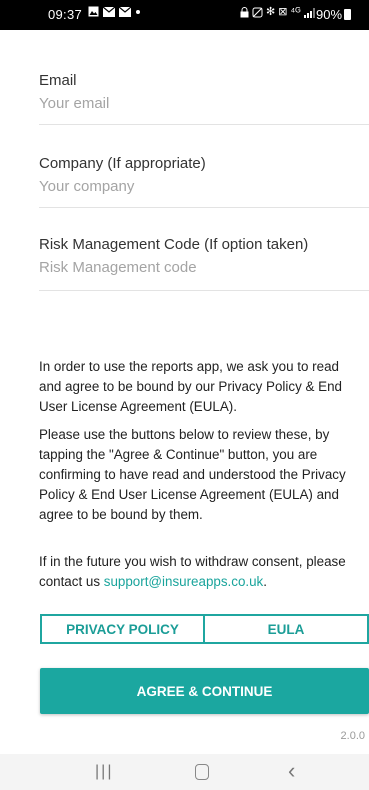 The image size is (369, 790). What do you see at coordinates (204, 290) in the screenshot?
I see `risk-code-underline` at bounding box center [204, 290].